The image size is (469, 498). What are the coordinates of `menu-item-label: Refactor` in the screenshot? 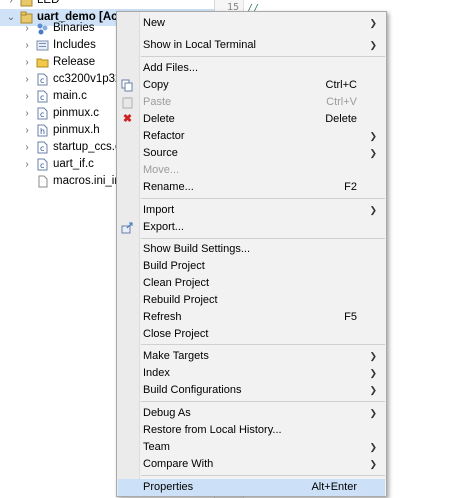 It's located at (164, 136).